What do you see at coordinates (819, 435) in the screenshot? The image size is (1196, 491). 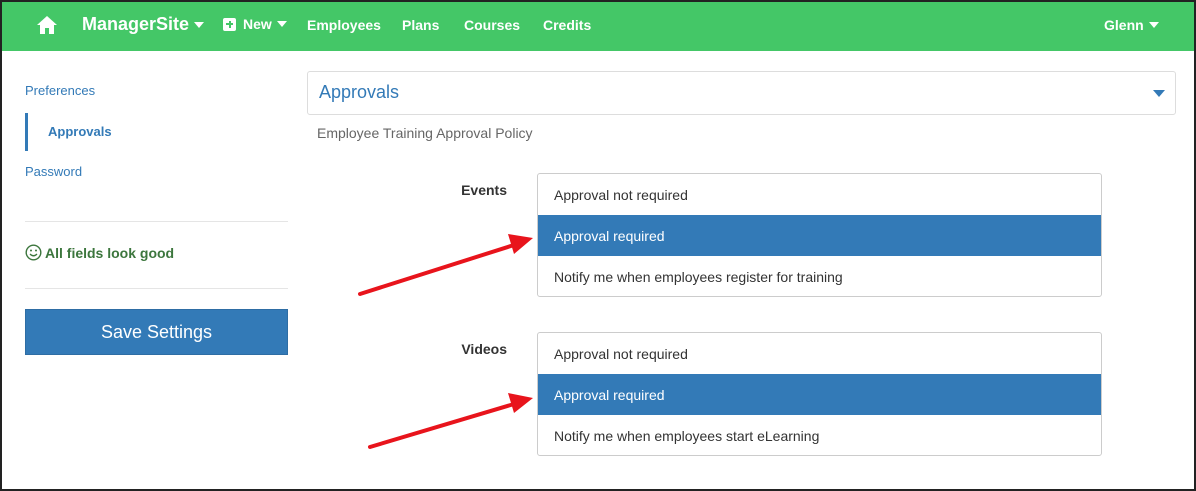 I see `list-option: Notify me when employees start eLearning` at bounding box center [819, 435].